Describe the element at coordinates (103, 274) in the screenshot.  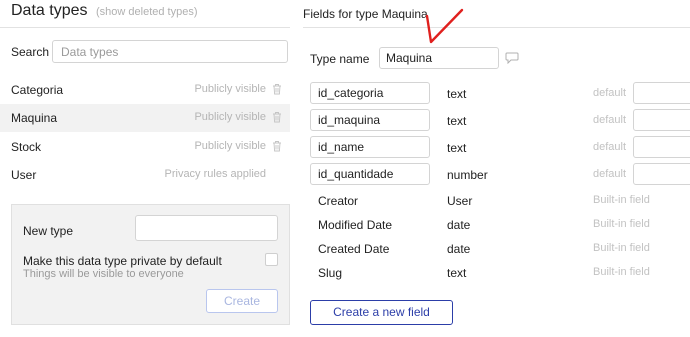
I see `private-by-default-hint: Things will be visible to everyone` at that location.